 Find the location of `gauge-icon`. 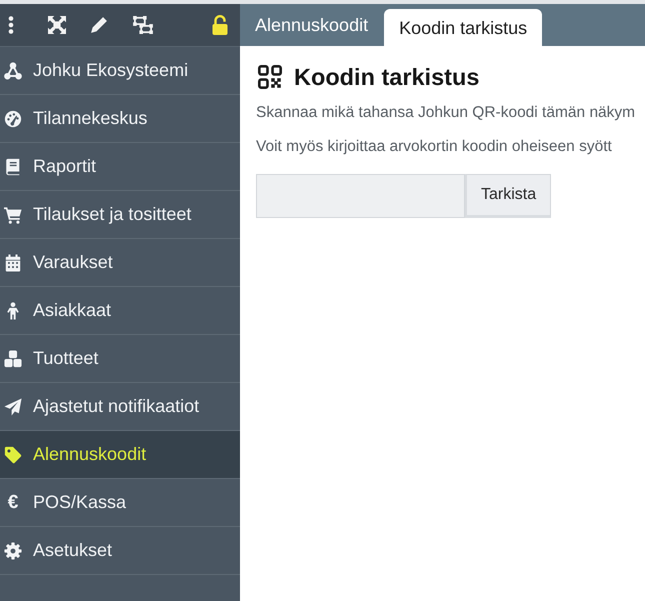

gauge-icon is located at coordinates (13, 119).